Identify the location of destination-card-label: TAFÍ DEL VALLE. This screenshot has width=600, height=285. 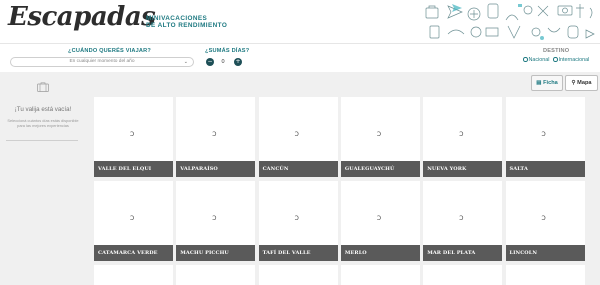
(298, 253).